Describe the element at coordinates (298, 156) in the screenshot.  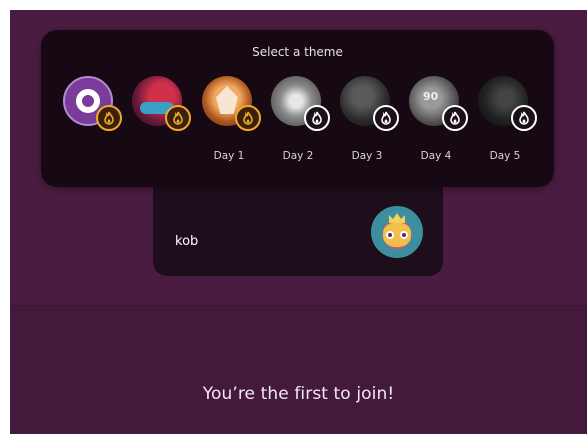
I see `theme-day-label: Day 2` at that location.